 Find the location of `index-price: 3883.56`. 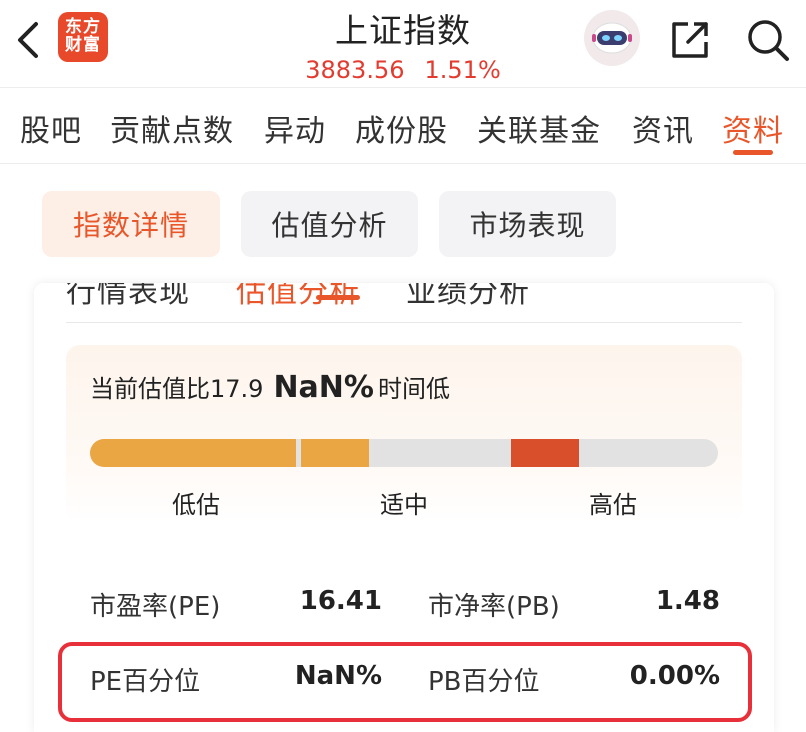

index-price: 3883.56 is located at coordinates (355, 70).